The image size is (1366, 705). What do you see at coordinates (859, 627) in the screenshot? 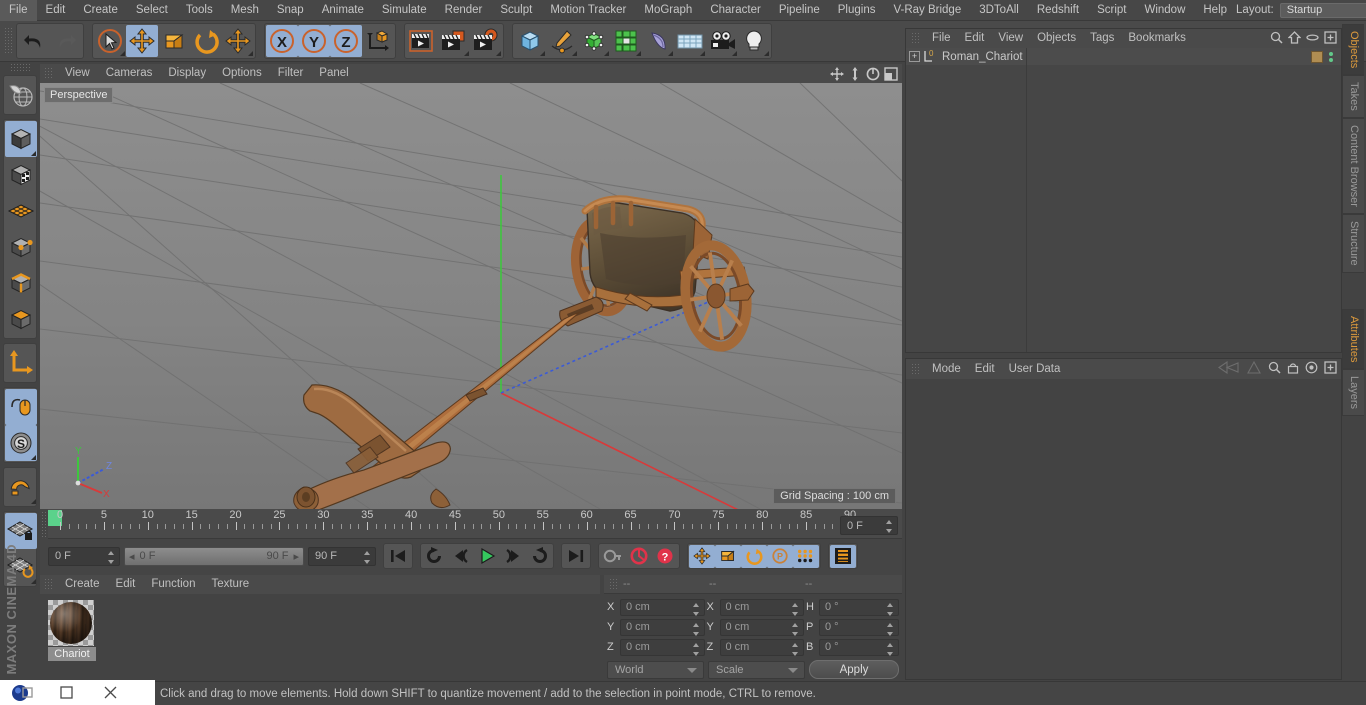
I see `rotation-p-field: 0 °` at bounding box center [859, 627].